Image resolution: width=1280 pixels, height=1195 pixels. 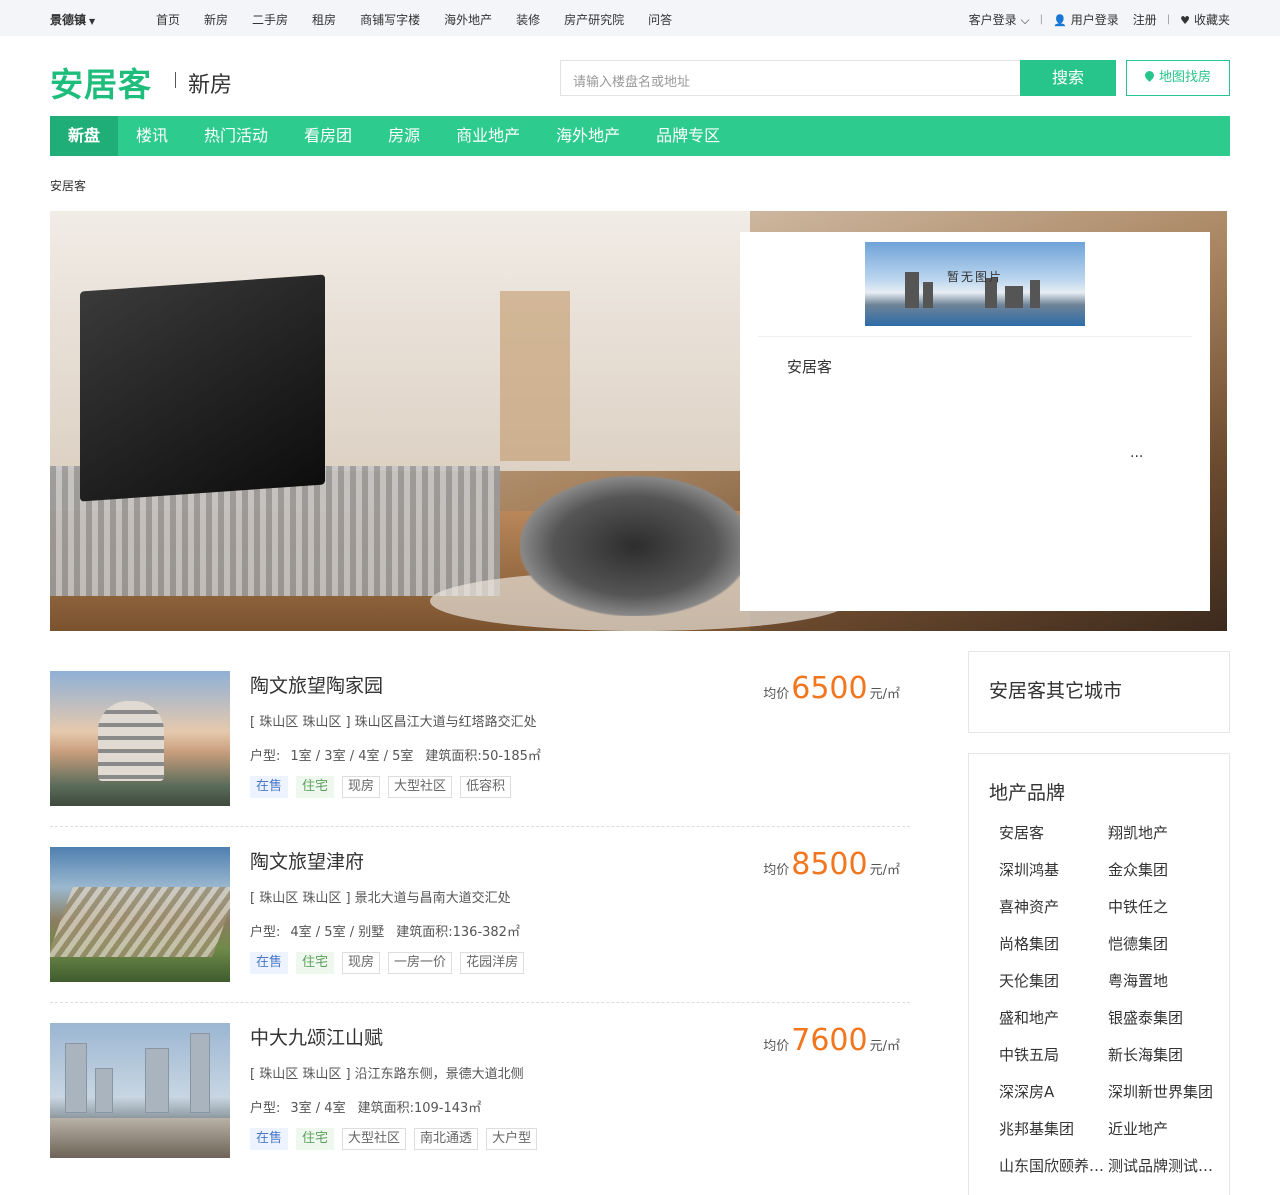 I want to click on card-name: 安居客, so click(x=810, y=367).